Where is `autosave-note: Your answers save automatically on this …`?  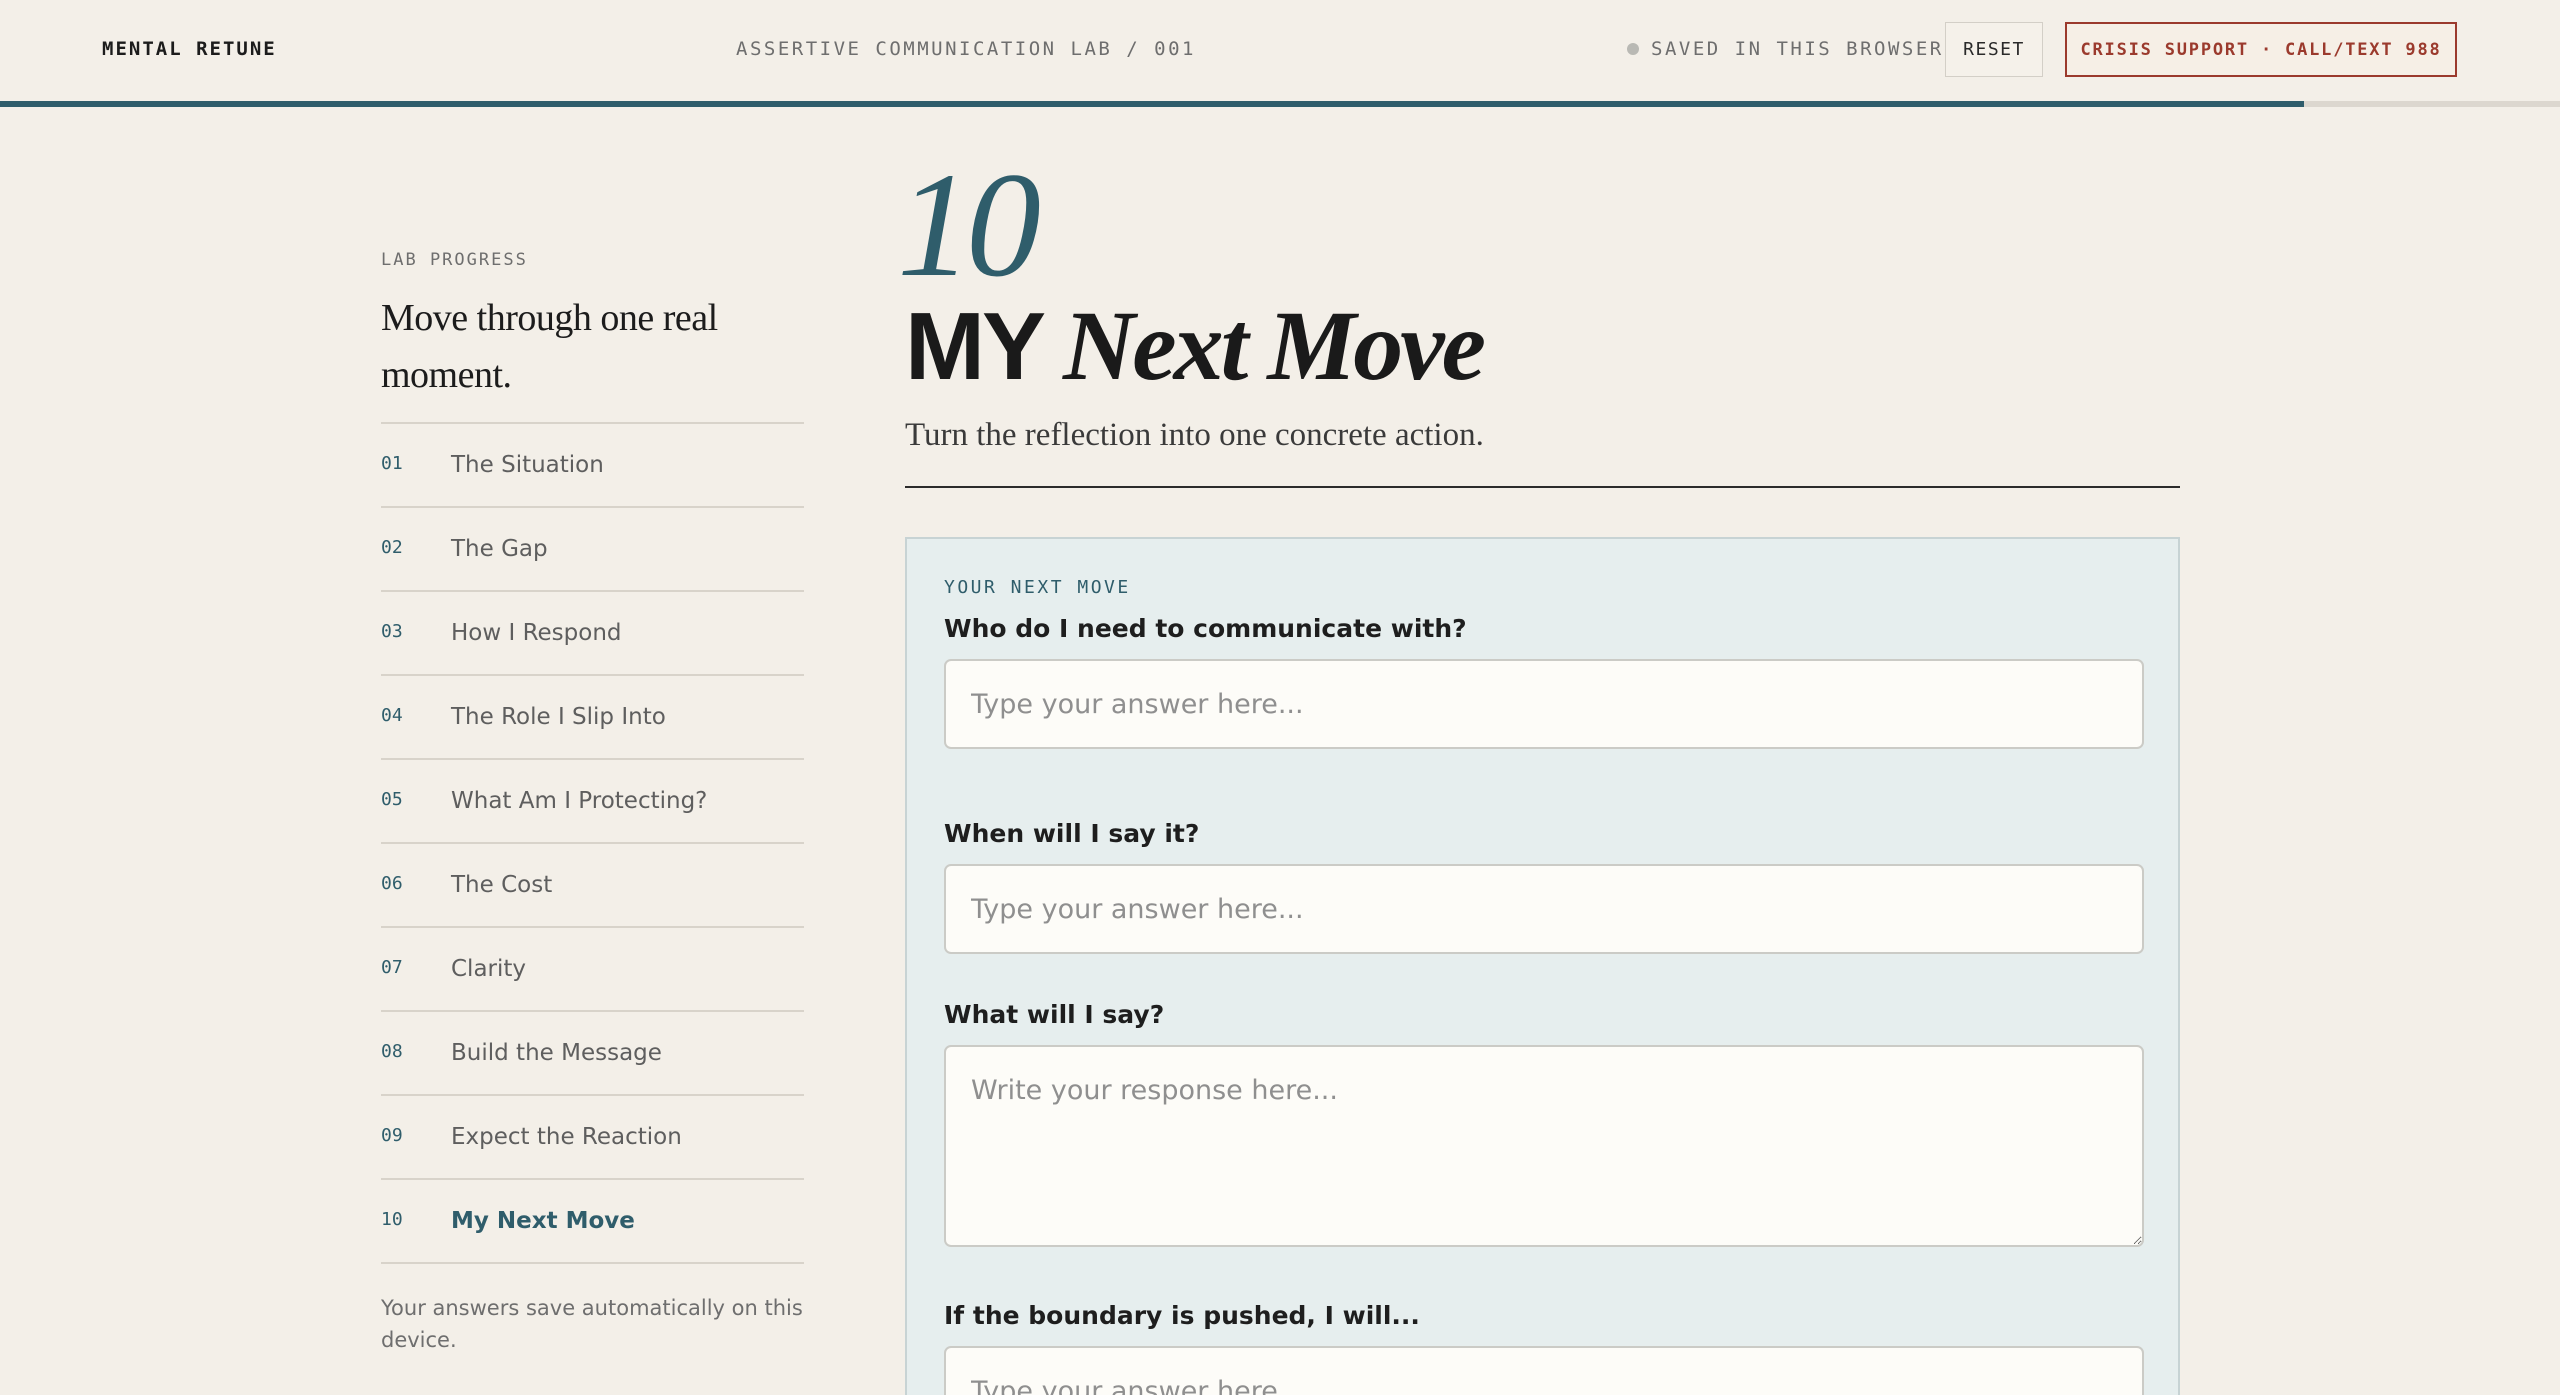
autosave-note: Your answers save automatically on this … is located at coordinates (592, 1324).